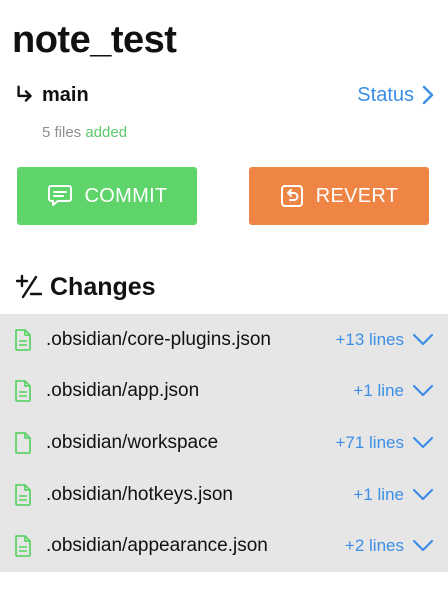  What do you see at coordinates (158, 339) in the screenshot?
I see `file-path: .obsidian/core-plugins.json` at bounding box center [158, 339].